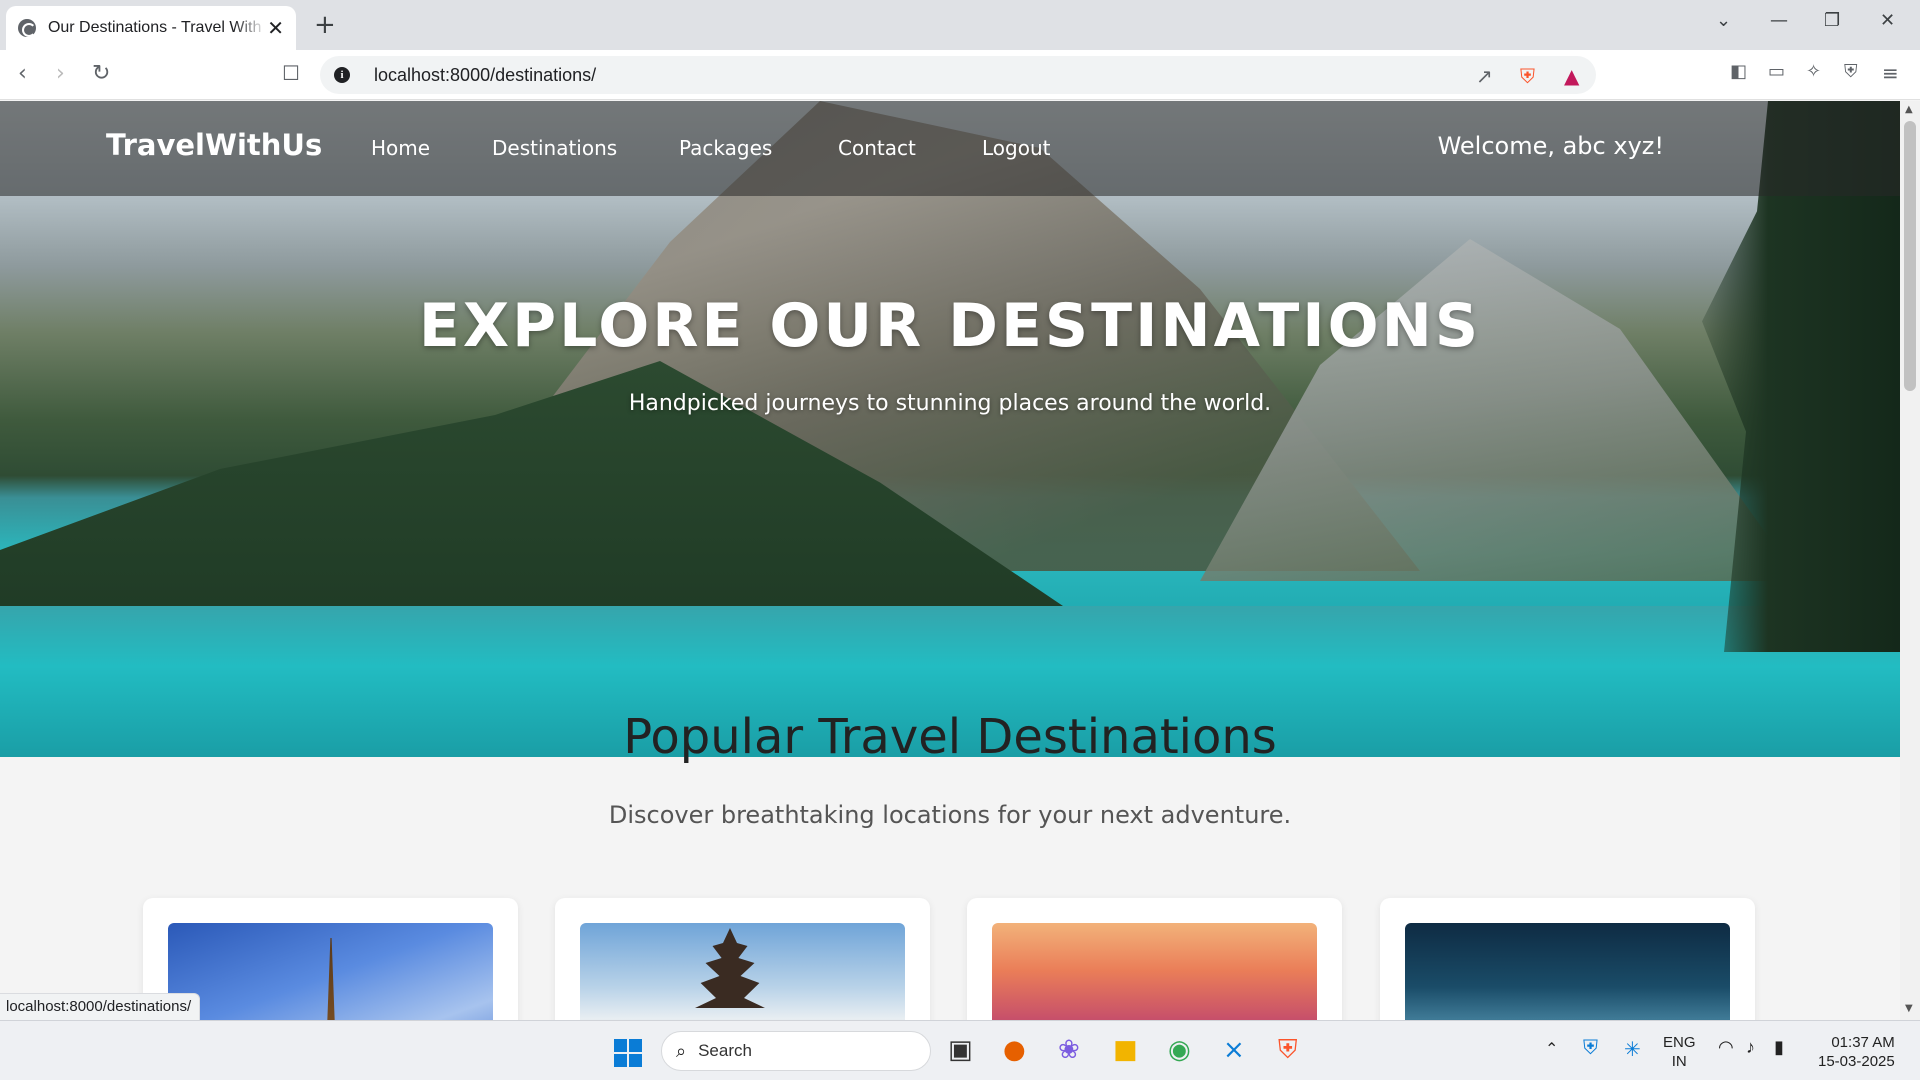 This screenshot has width=1920, height=1080. What do you see at coordinates (1632, 1049) in the screenshot?
I see `bluetooth-icon: ✳` at bounding box center [1632, 1049].